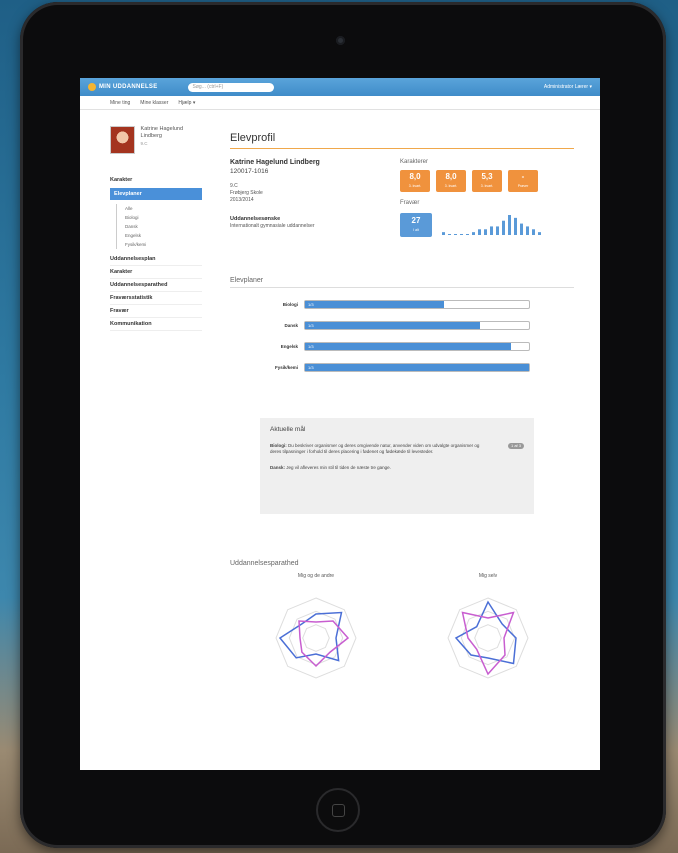  I want to click on radar-charts: Mig og de andre Mig selv, so click(402, 634).